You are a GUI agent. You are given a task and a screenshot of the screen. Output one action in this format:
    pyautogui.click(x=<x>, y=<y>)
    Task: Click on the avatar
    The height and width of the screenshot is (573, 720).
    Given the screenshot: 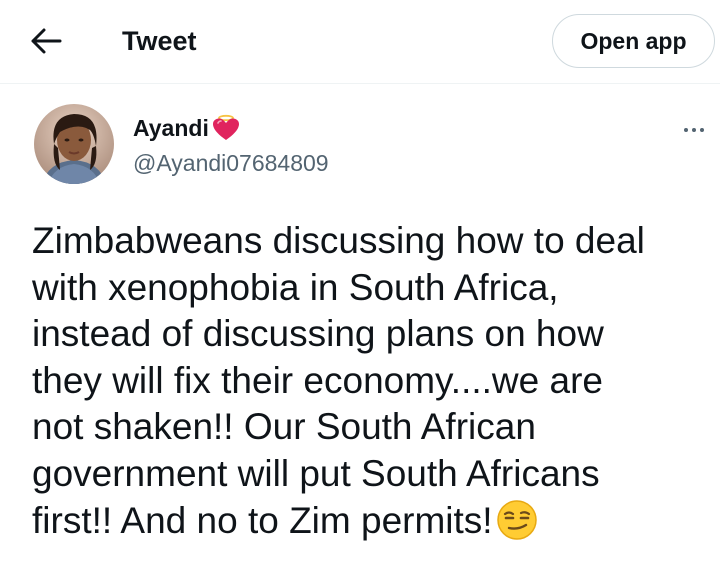 What is the action you would take?
    pyautogui.click(x=74, y=144)
    